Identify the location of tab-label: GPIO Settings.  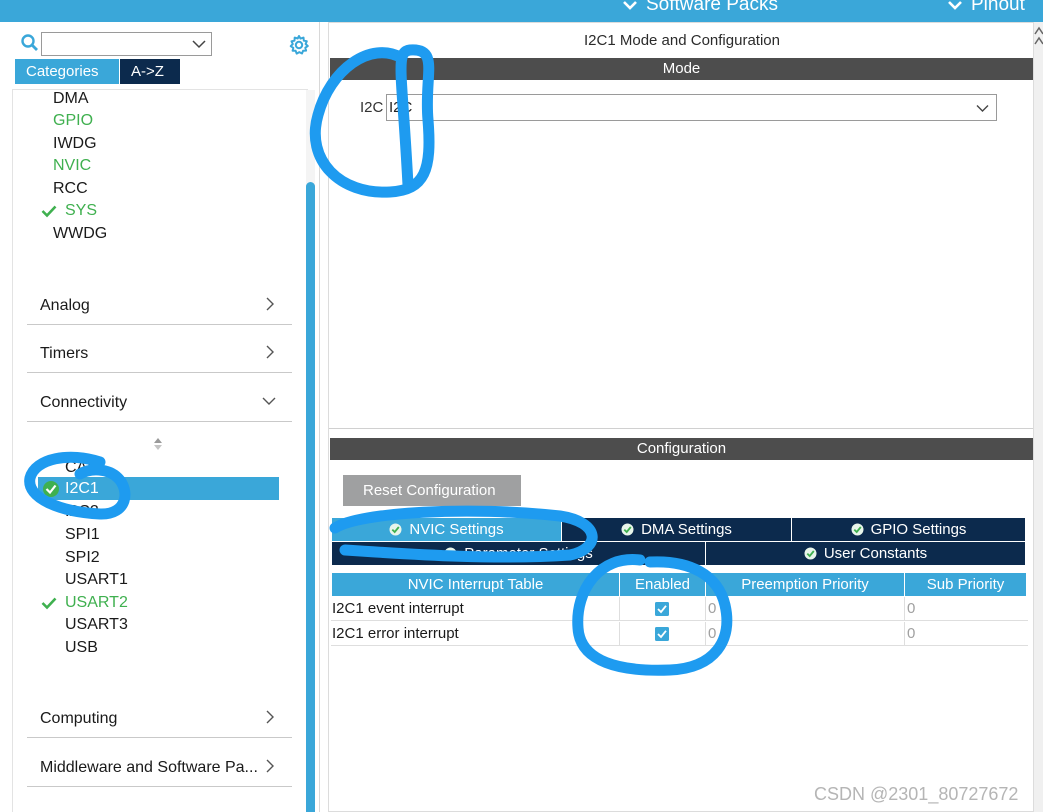
(918, 529).